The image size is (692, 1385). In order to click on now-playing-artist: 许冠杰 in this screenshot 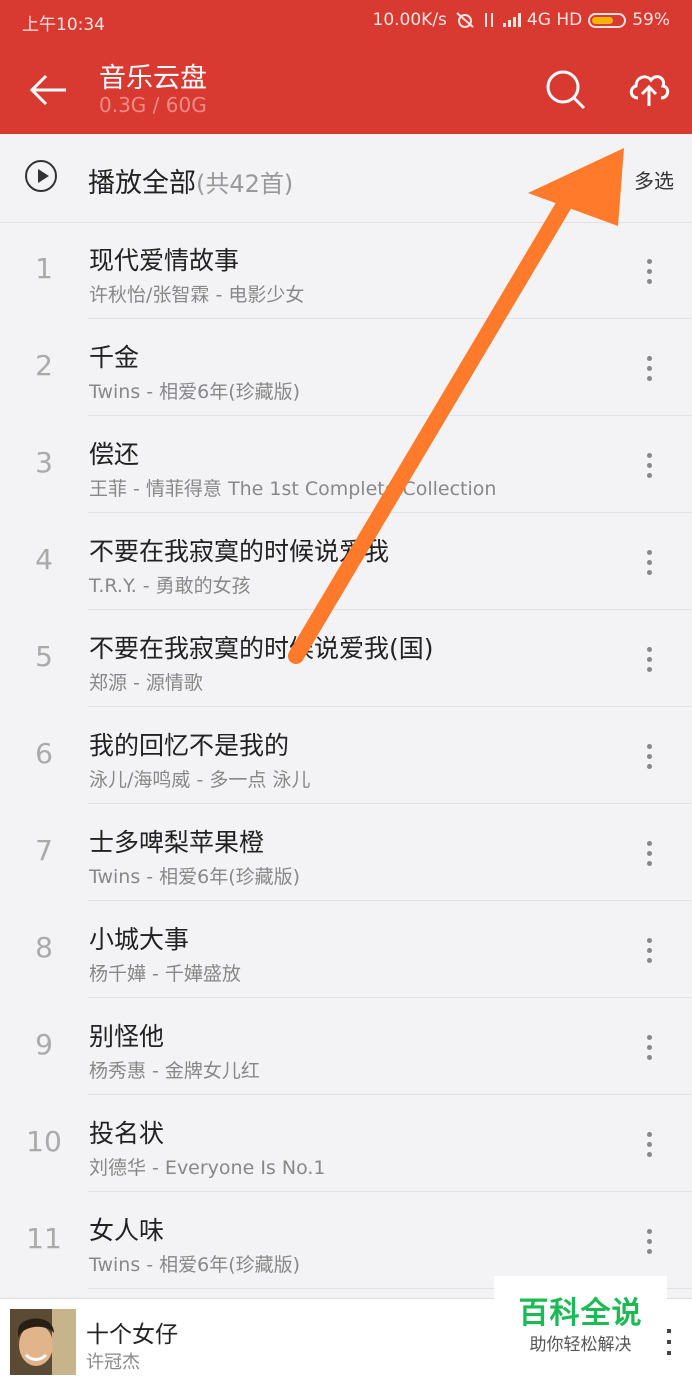, I will do `click(113, 1362)`.